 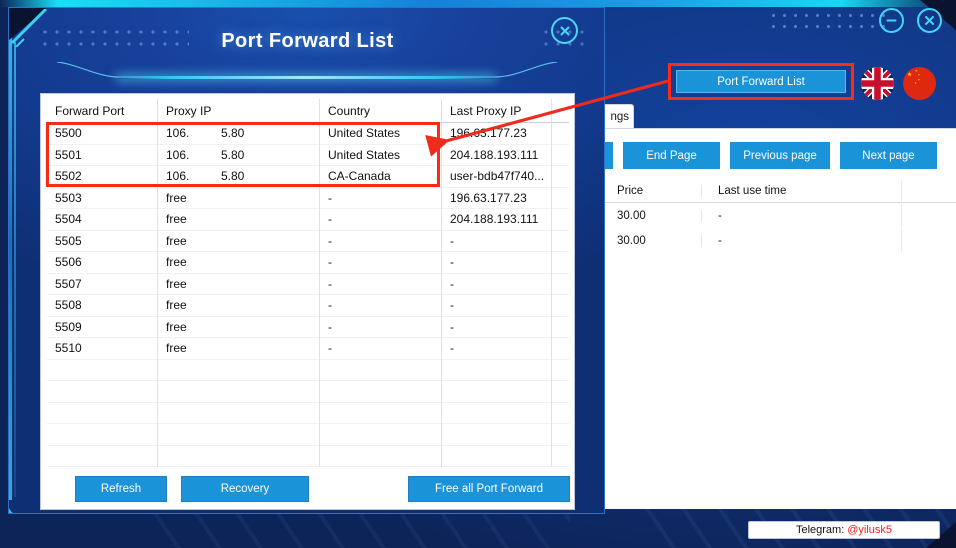 I want to click on column-header-last-proxy-ip: Last Proxy IP, so click(x=496, y=110).